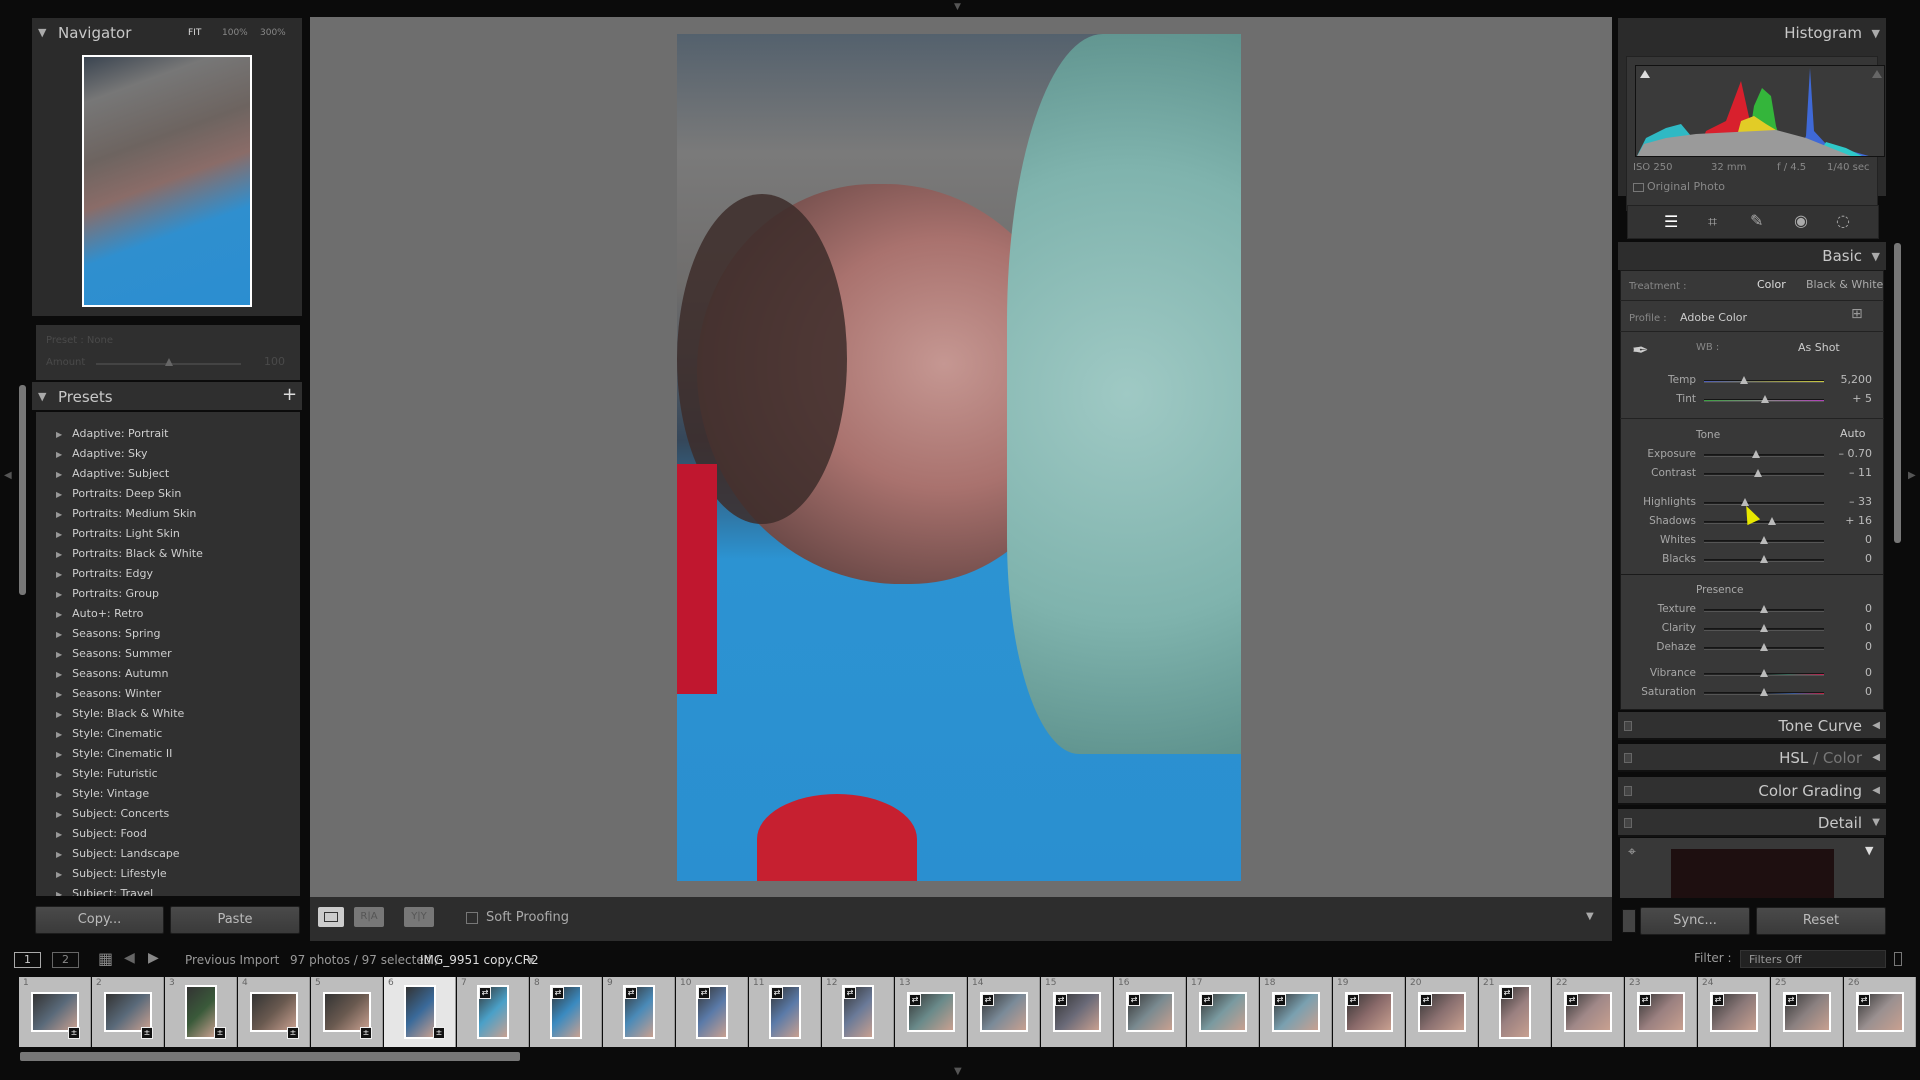 This screenshot has width=1920, height=1080. Describe the element at coordinates (1752, 256) in the screenshot. I see `basic-header: Basic ▼` at that location.